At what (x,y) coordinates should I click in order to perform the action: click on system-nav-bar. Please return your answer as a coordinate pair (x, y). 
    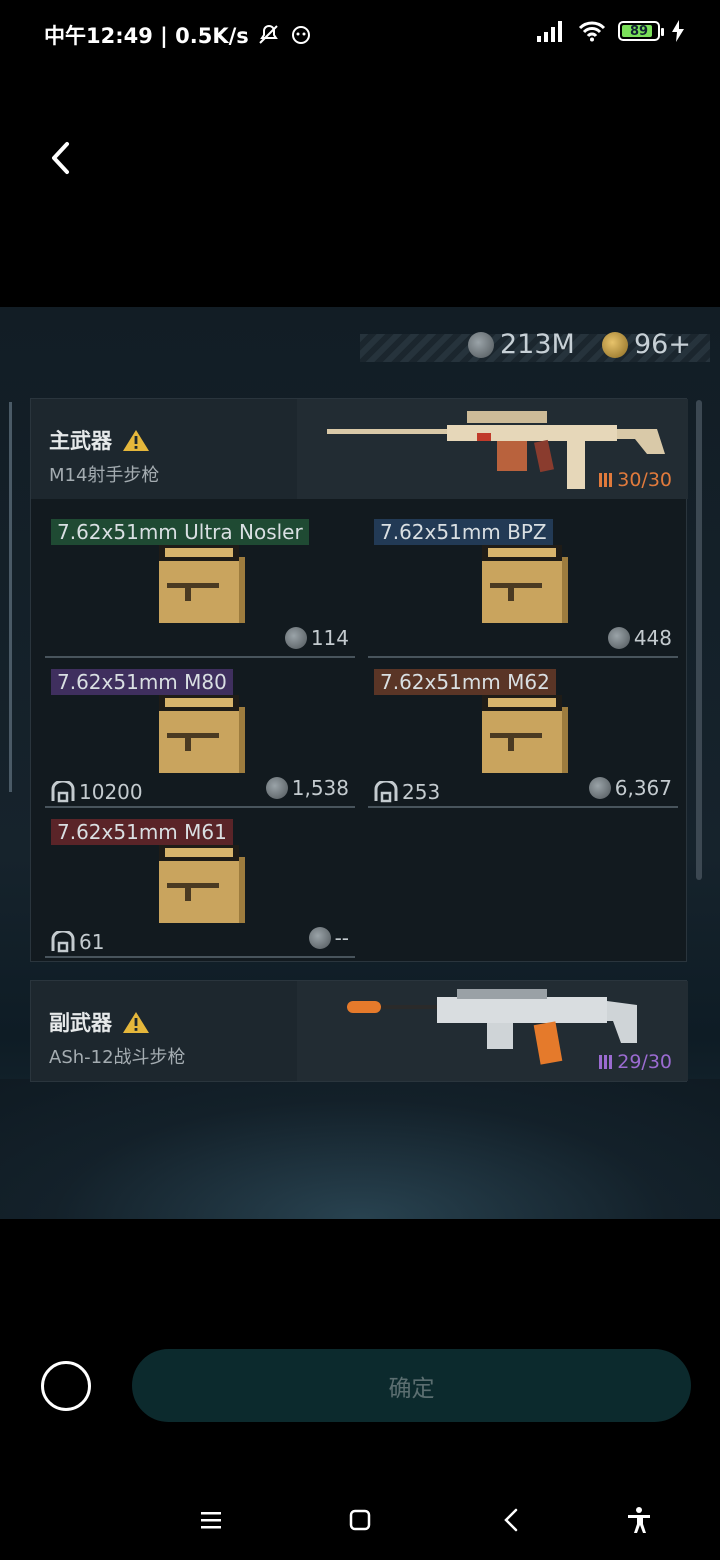
    Looking at the image, I should click on (360, 1518).